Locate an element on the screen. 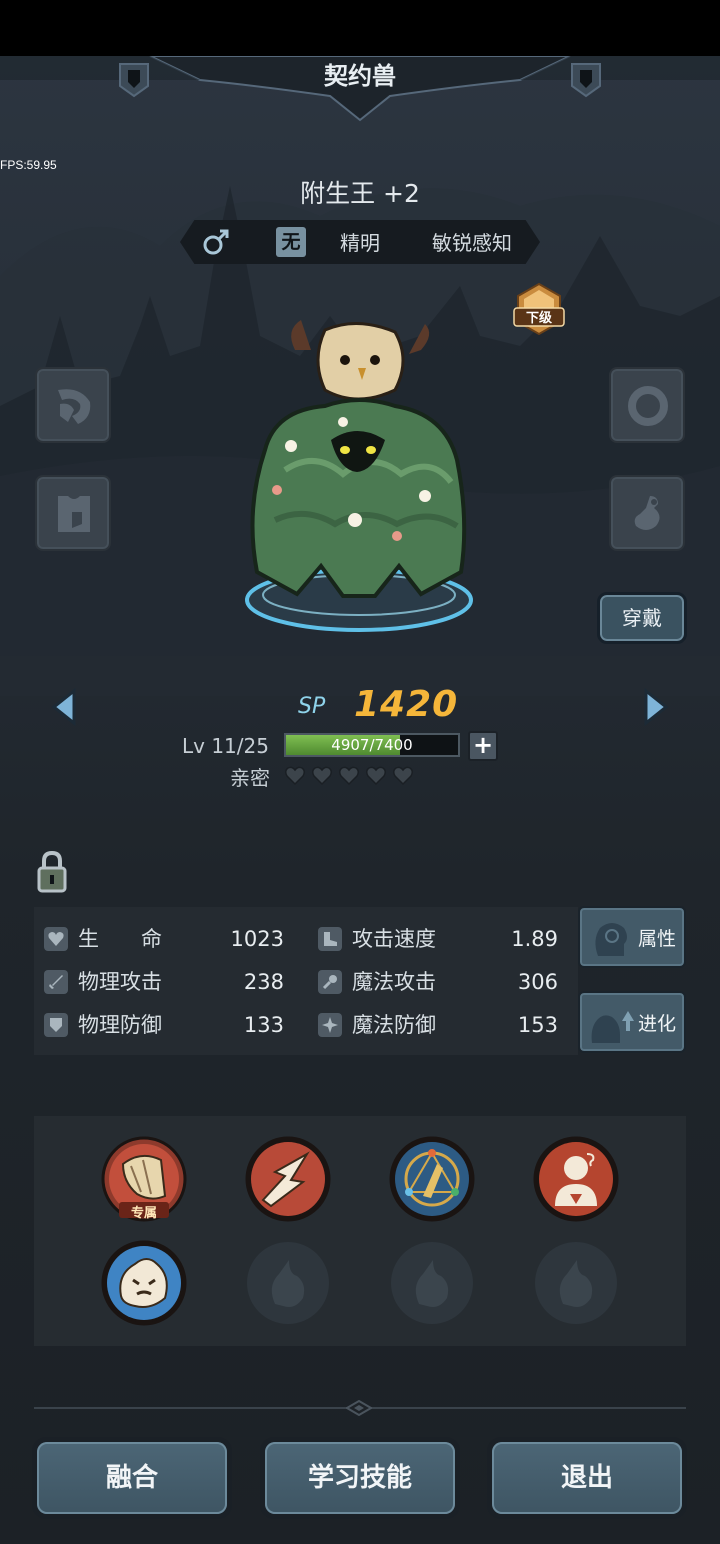 The height and width of the screenshot is (1544, 720). sp-label: SP is located at coordinates (312, 706).